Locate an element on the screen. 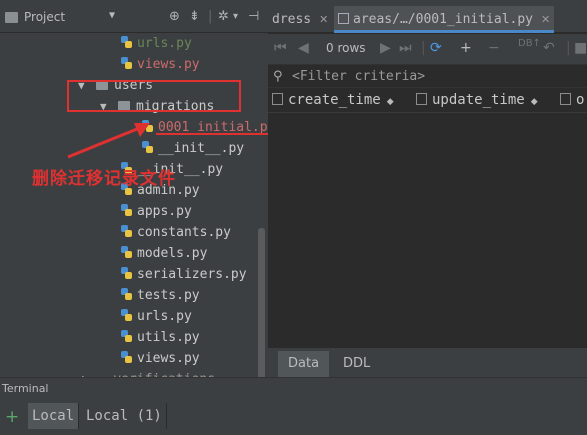  tree-file-initial-migration: 0001_initial.py is located at coordinates (204, 128).